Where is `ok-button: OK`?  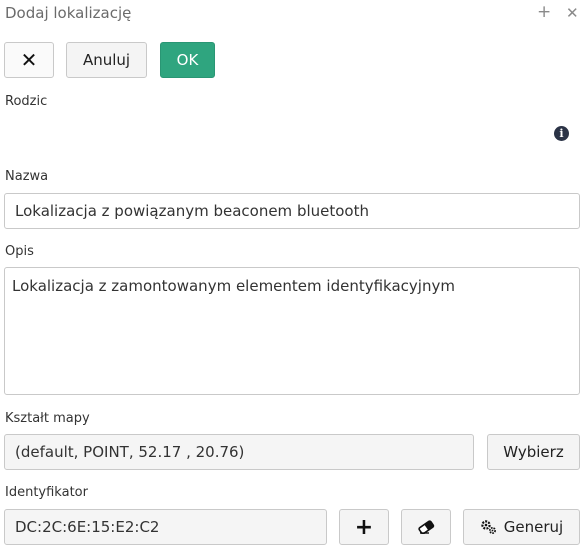 ok-button: OK is located at coordinates (187, 60).